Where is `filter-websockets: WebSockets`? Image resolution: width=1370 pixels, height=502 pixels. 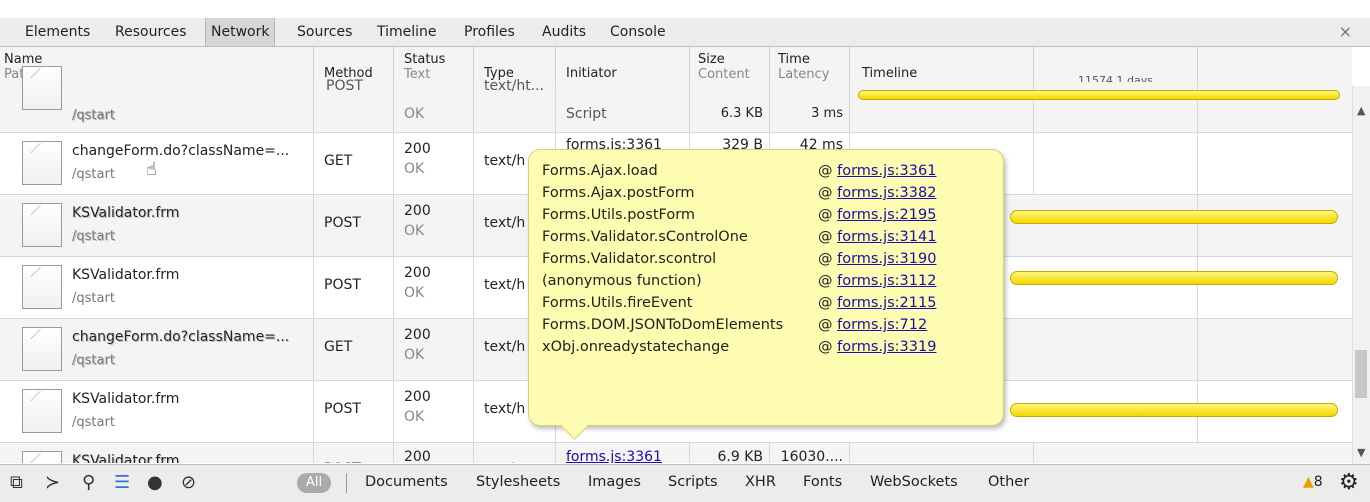
filter-websockets: WebSockets is located at coordinates (914, 482).